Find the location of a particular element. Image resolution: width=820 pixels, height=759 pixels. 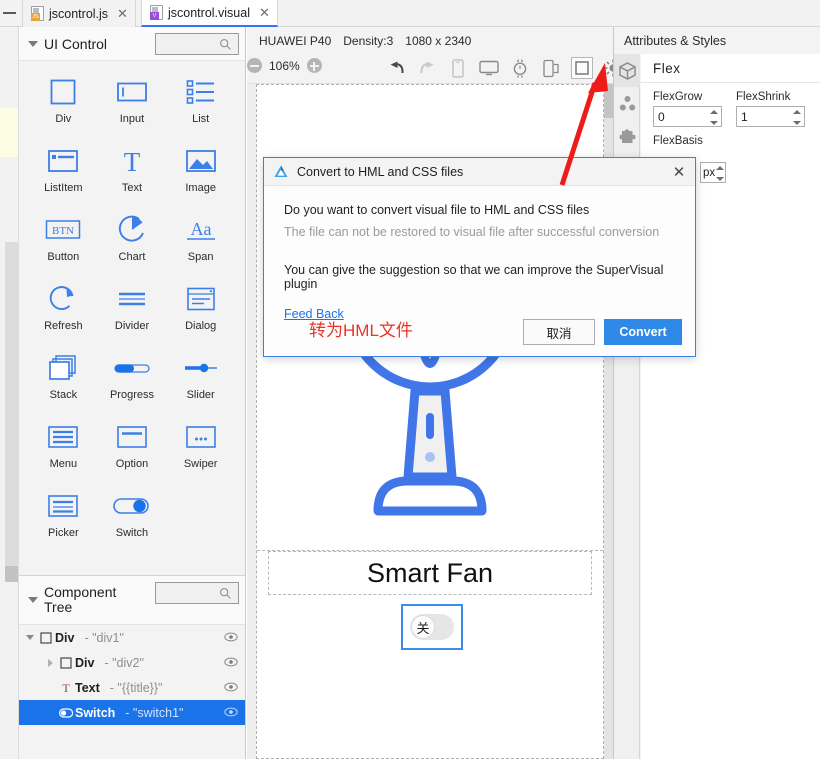

switch-node-icon is located at coordinates (66, 712).